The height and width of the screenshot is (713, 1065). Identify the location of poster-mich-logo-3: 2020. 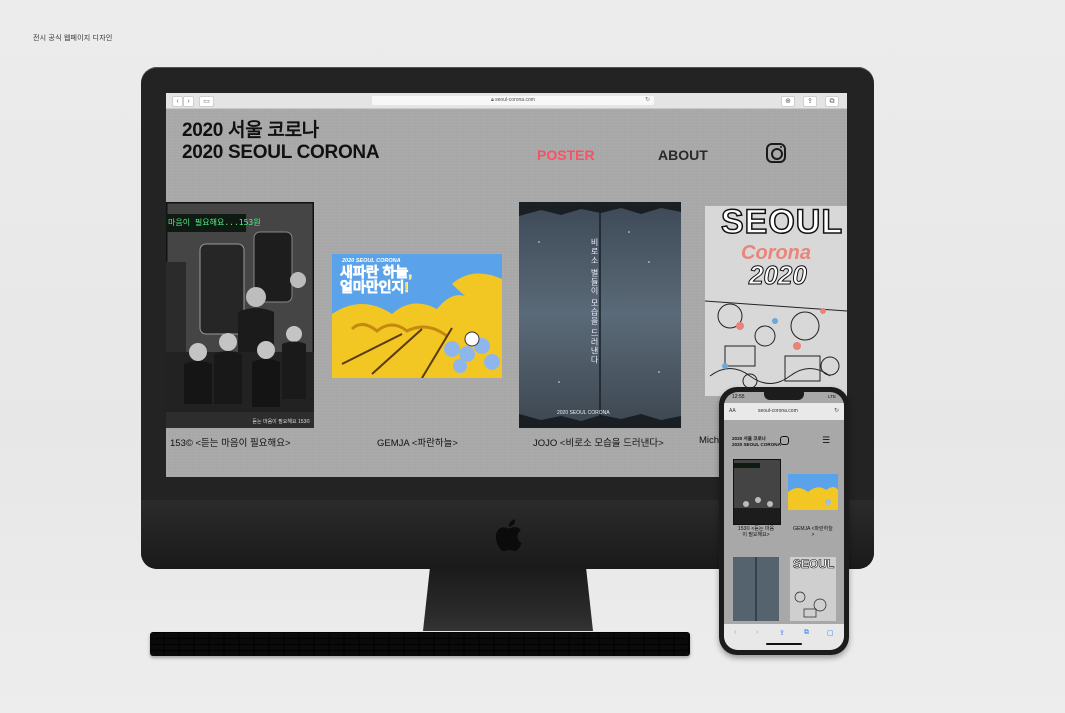
(778, 275).